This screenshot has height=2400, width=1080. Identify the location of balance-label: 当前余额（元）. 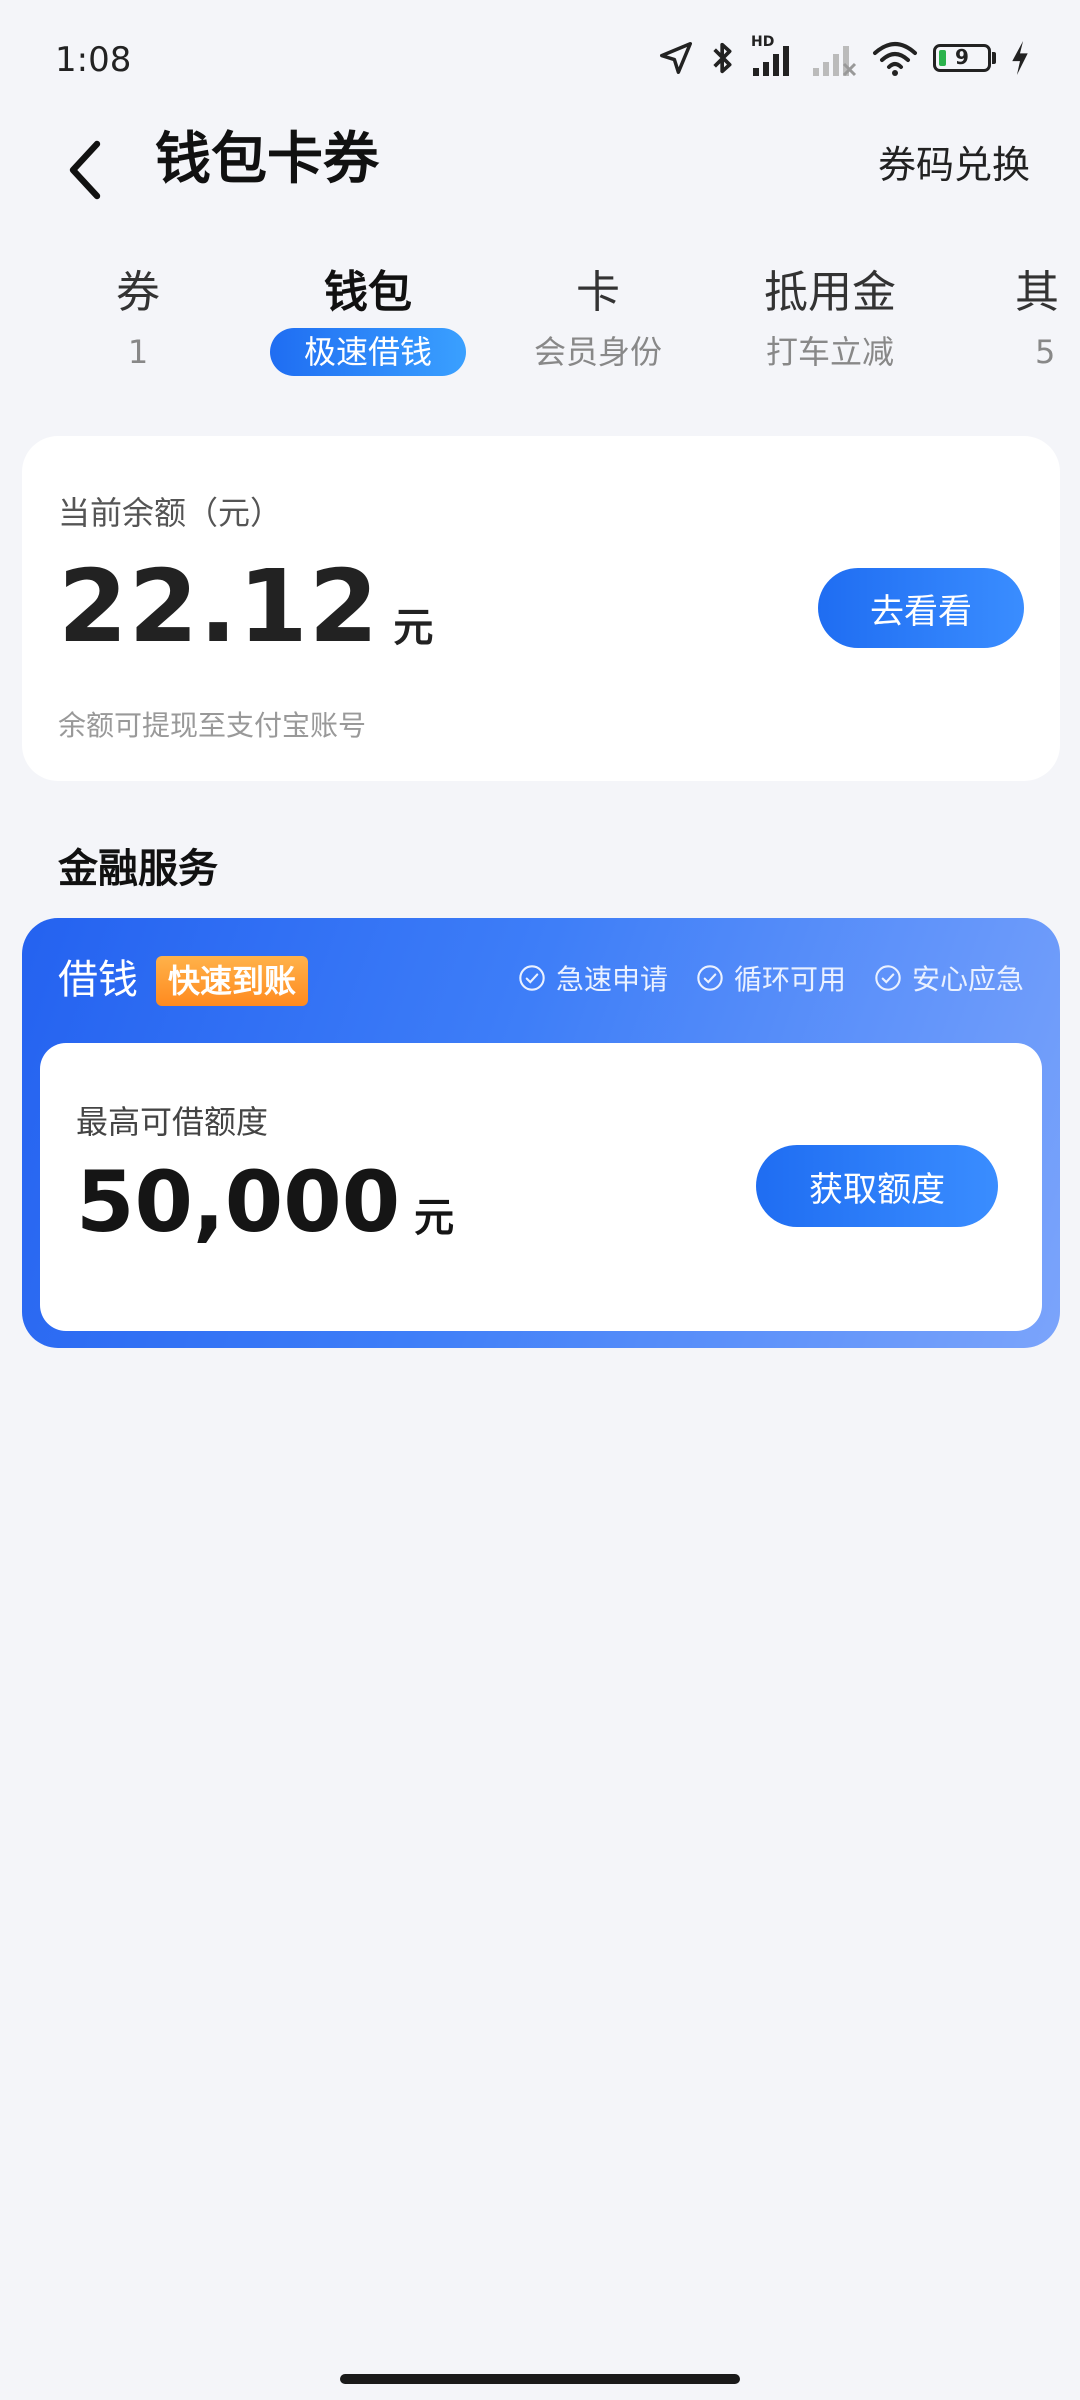
(170, 513).